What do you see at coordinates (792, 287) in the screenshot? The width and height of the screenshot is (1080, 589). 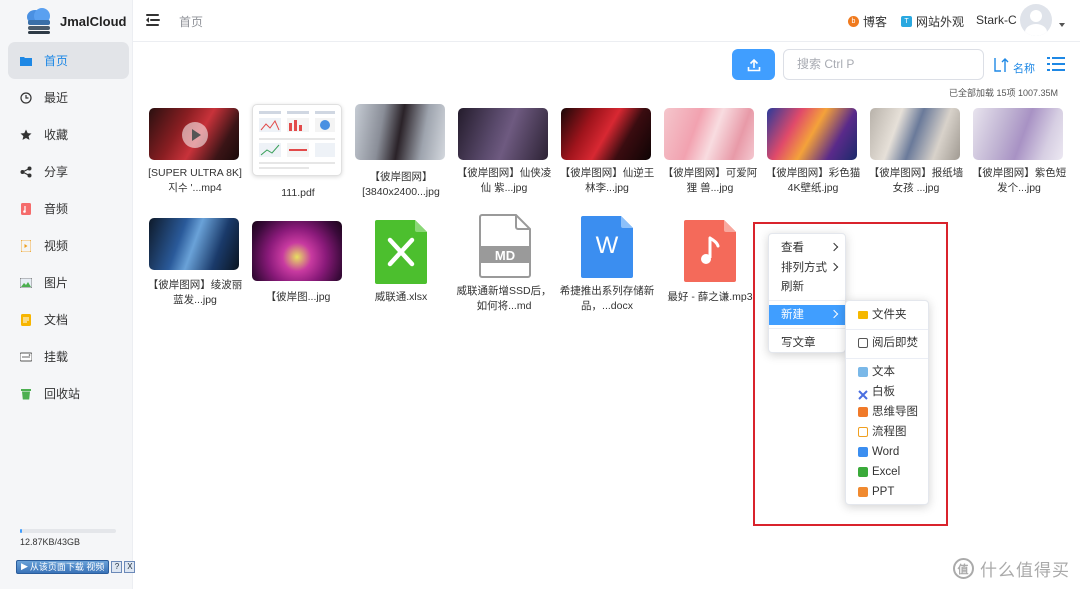 I see `menu-item-label: 刷新` at bounding box center [792, 287].